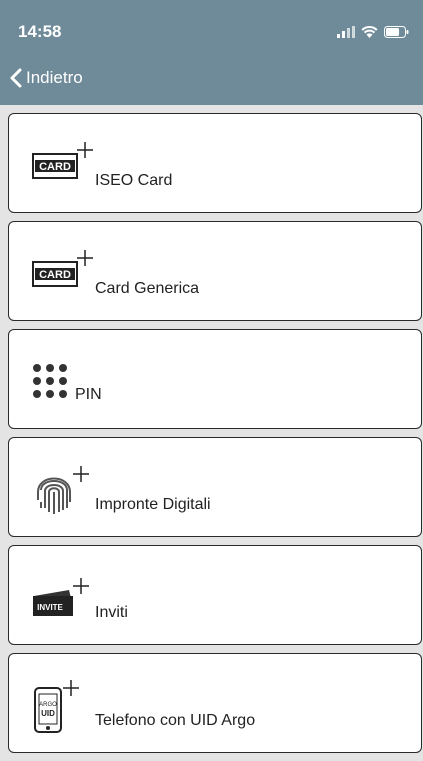  What do you see at coordinates (88, 394) in the screenshot?
I see `list-item-label: PIN` at bounding box center [88, 394].